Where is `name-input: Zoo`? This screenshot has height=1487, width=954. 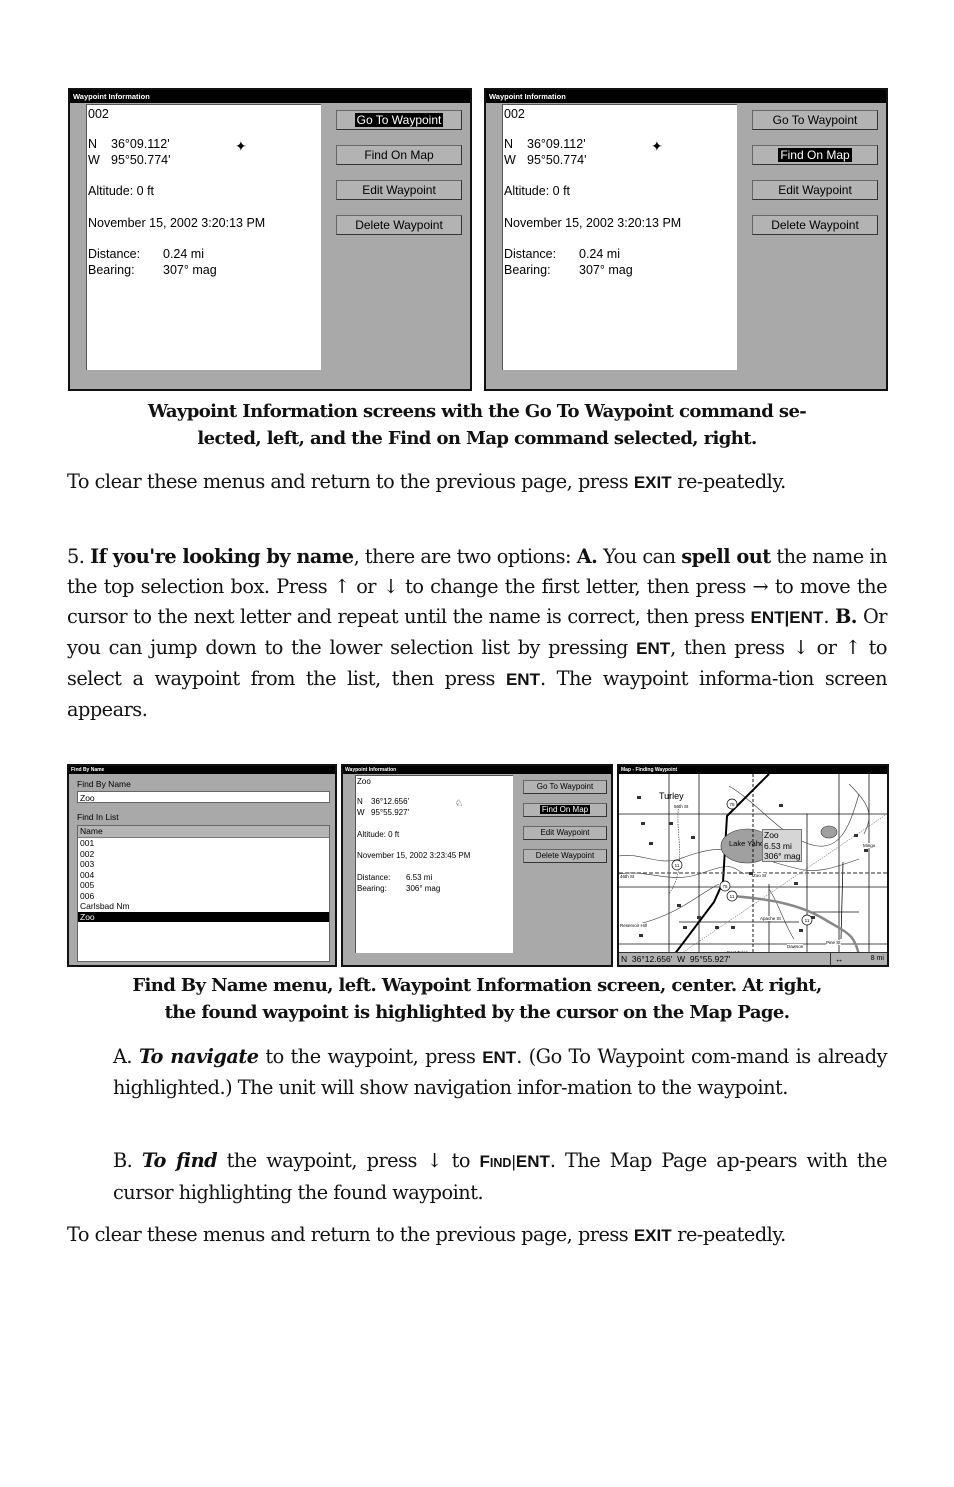 name-input: Zoo is located at coordinates (203, 797).